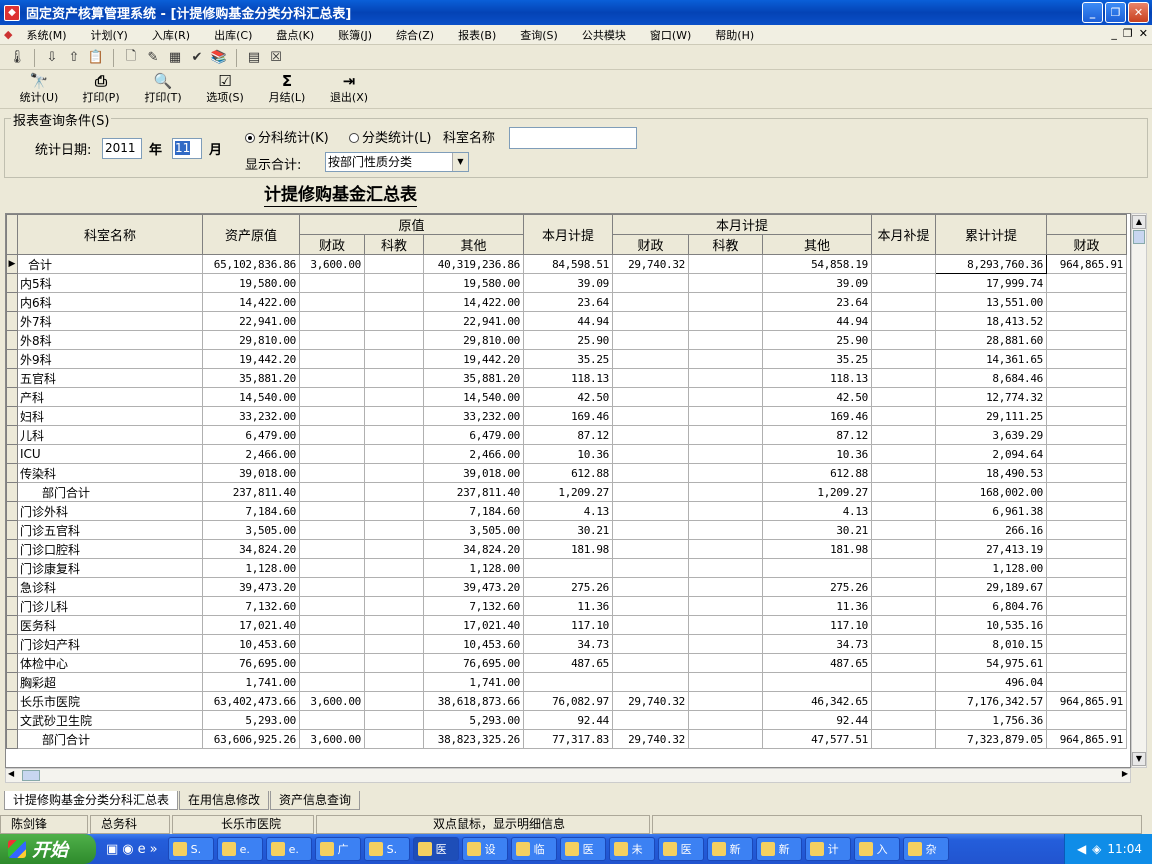 Image resolution: width=1152 pixels, height=864 pixels. Describe the element at coordinates (631, 849) in the screenshot. I see `taskbar-item: 未` at that location.